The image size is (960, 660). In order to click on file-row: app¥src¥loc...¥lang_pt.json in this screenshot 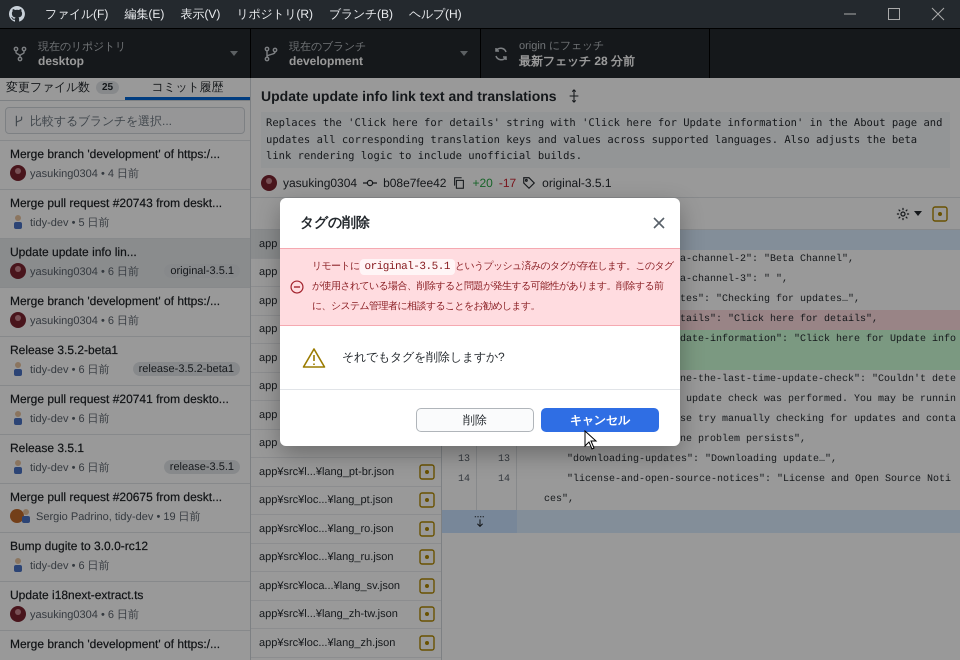, I will do `click(346, 500)`.